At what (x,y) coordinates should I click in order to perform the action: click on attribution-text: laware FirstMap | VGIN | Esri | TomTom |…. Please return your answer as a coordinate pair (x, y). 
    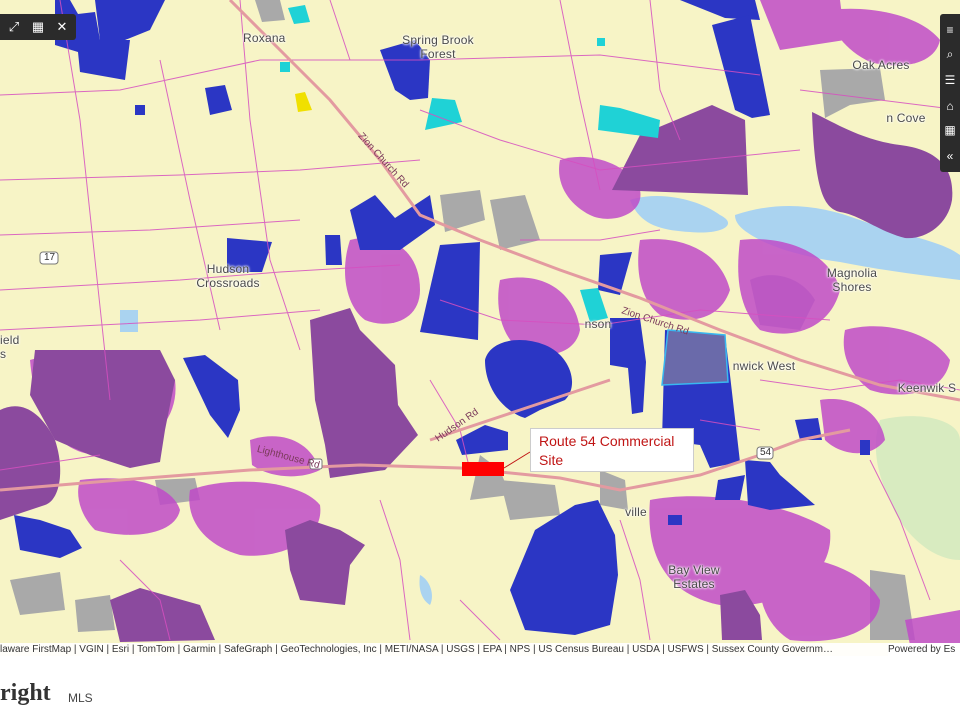
    Looking at the image, I should click on (416, 649).